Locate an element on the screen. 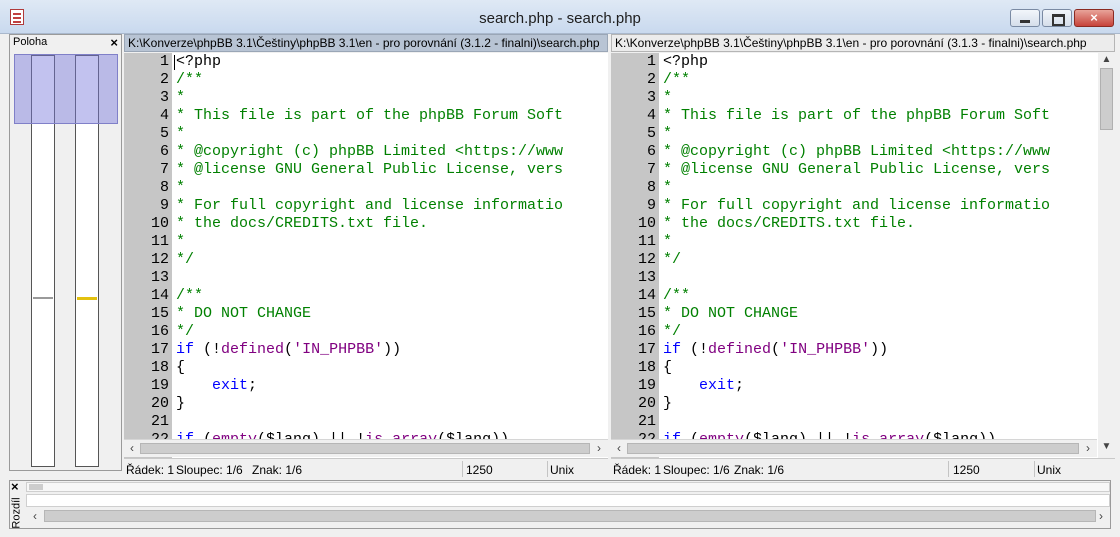  line-code: if (!defined('IN_PHPBB')) is located at coordinates (288, 350).